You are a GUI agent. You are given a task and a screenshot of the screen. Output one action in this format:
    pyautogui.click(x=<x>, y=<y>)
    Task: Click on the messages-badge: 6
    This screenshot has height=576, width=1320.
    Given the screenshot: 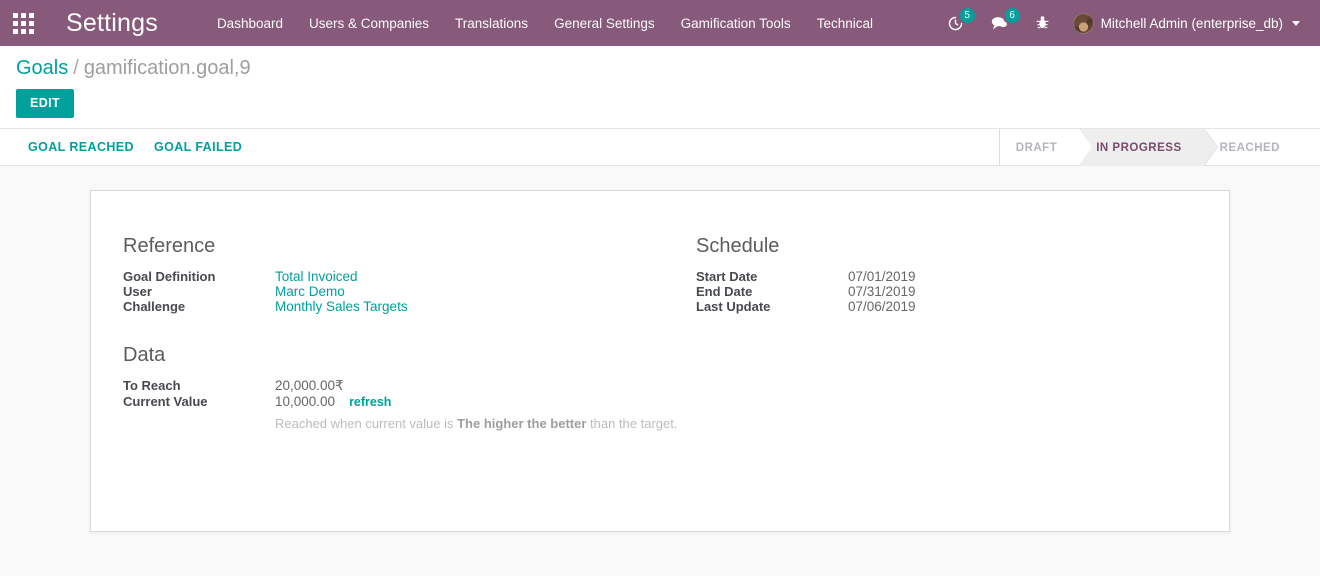 What is the action you would take?
    pyautogui.click(x=1012, y=15)
    